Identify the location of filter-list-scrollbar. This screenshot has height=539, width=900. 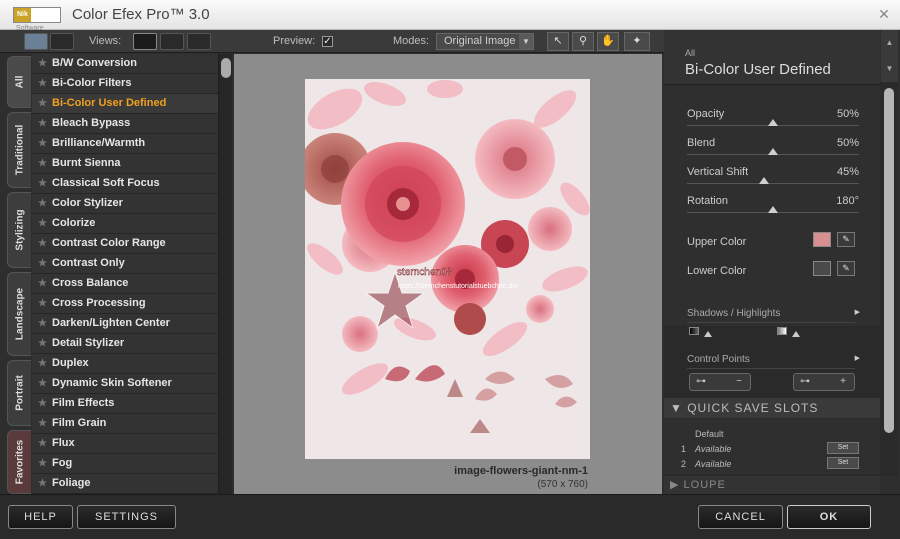
(225, 274).